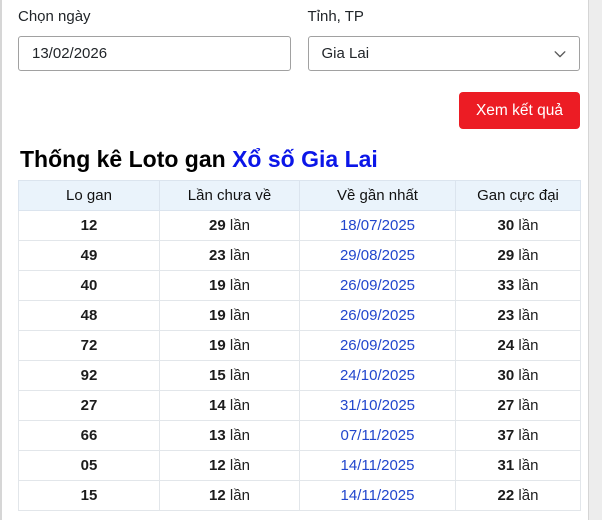  I want to click on province-label: Tỉnh, TP, so click(335, 16).